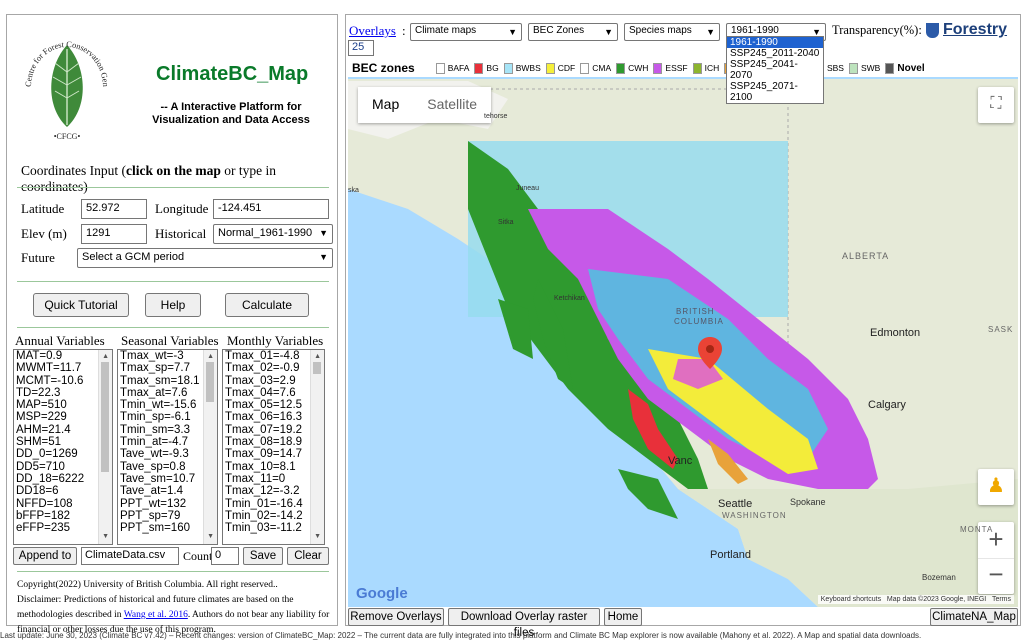 Image resolution: width=1024 pixels, height=640 pixels. What do you see at coordinates (569, 298) in the screenshot?
I see `ketchikan-label: Ketchikan` at bounding box center [569, 298].